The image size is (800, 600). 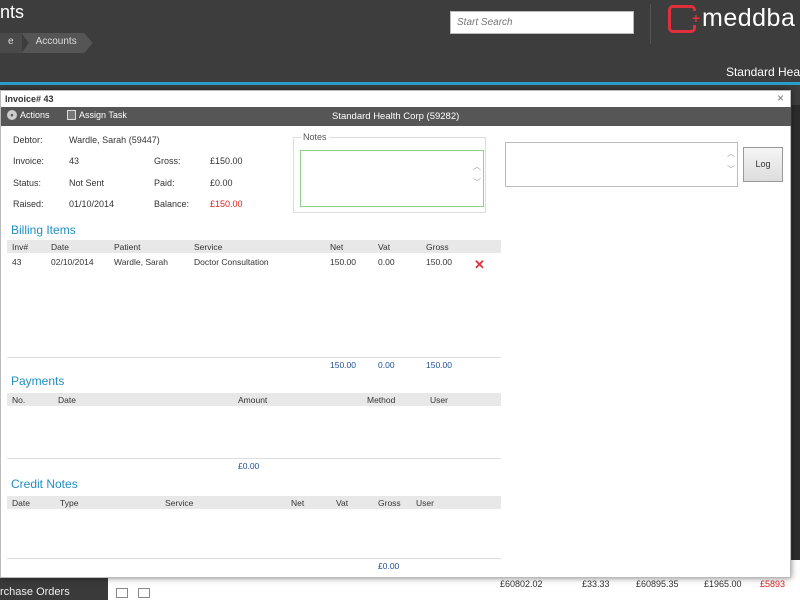 What do you see at coordinates (749, 18) in the screenshot?
I see `logo-text: meddba` at bounding box center [749, 18].